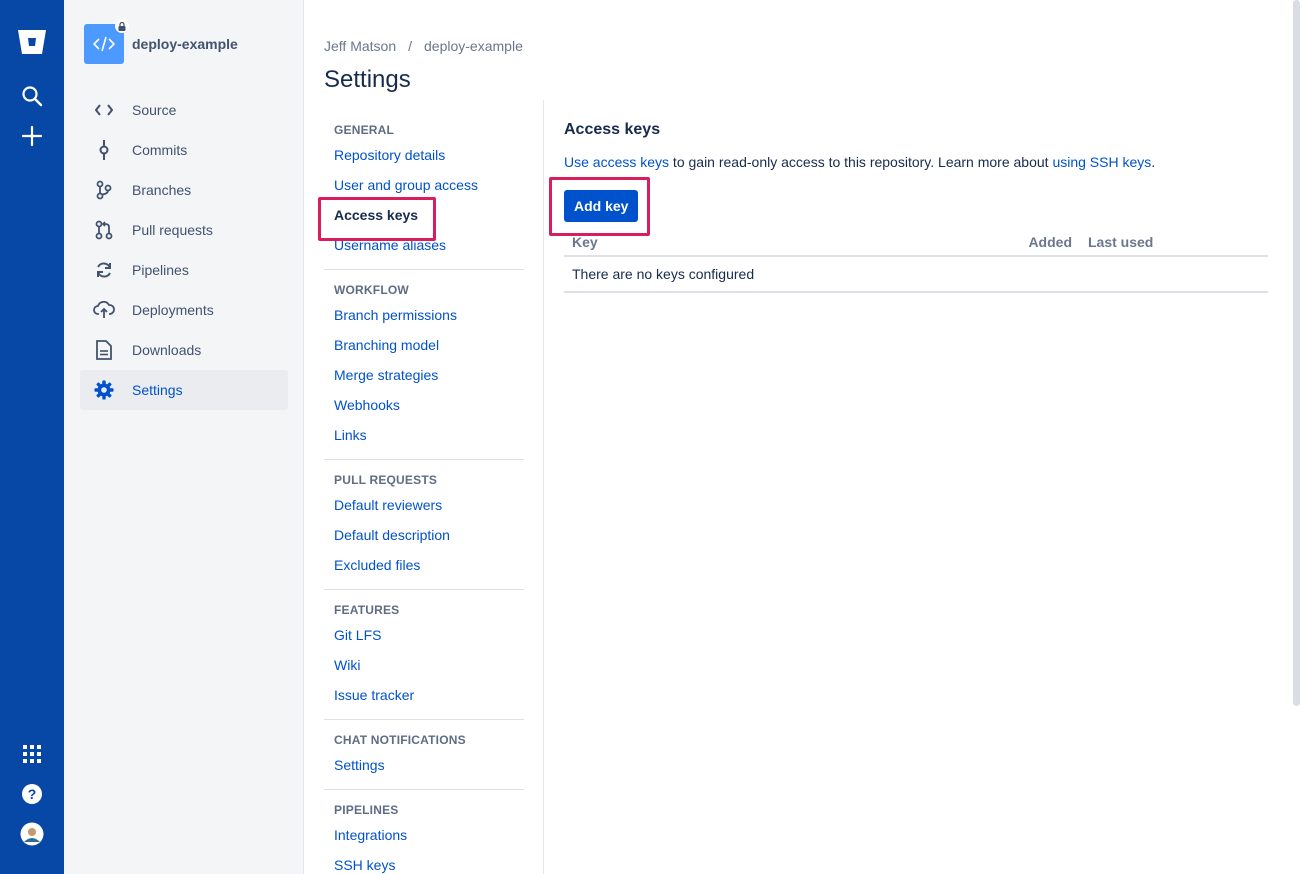 The image size is (1303, 874). What do you see at coordinates (32, 754) in the screenshot?
I see `app-switcher-icon` at bounding box center [32, 754].